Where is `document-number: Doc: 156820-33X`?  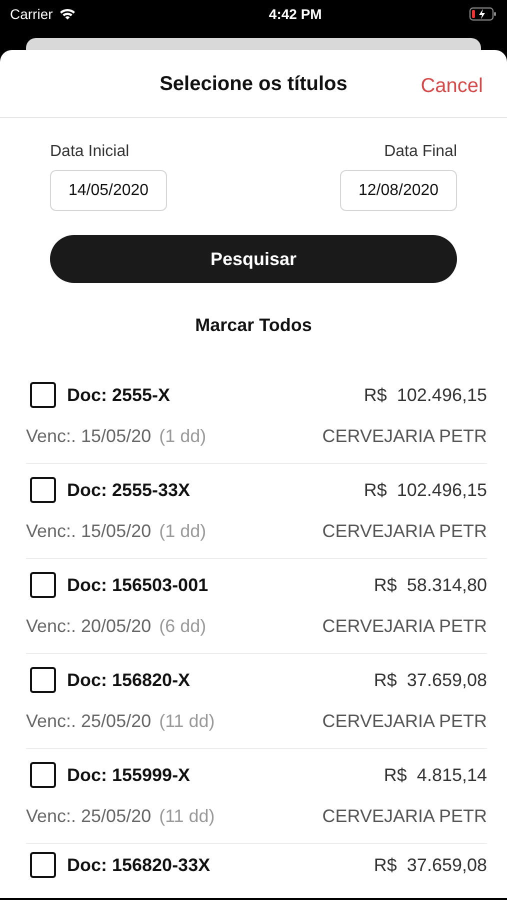
document-number: Doc: 156820-33X is located at coordinates (138, 865).